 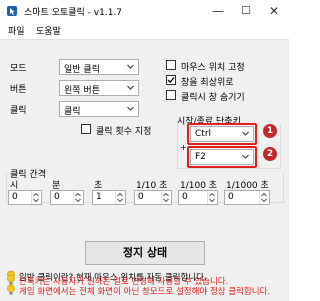 I want to click on interval-thousandth-input: 0, so click(x=247, y=197).